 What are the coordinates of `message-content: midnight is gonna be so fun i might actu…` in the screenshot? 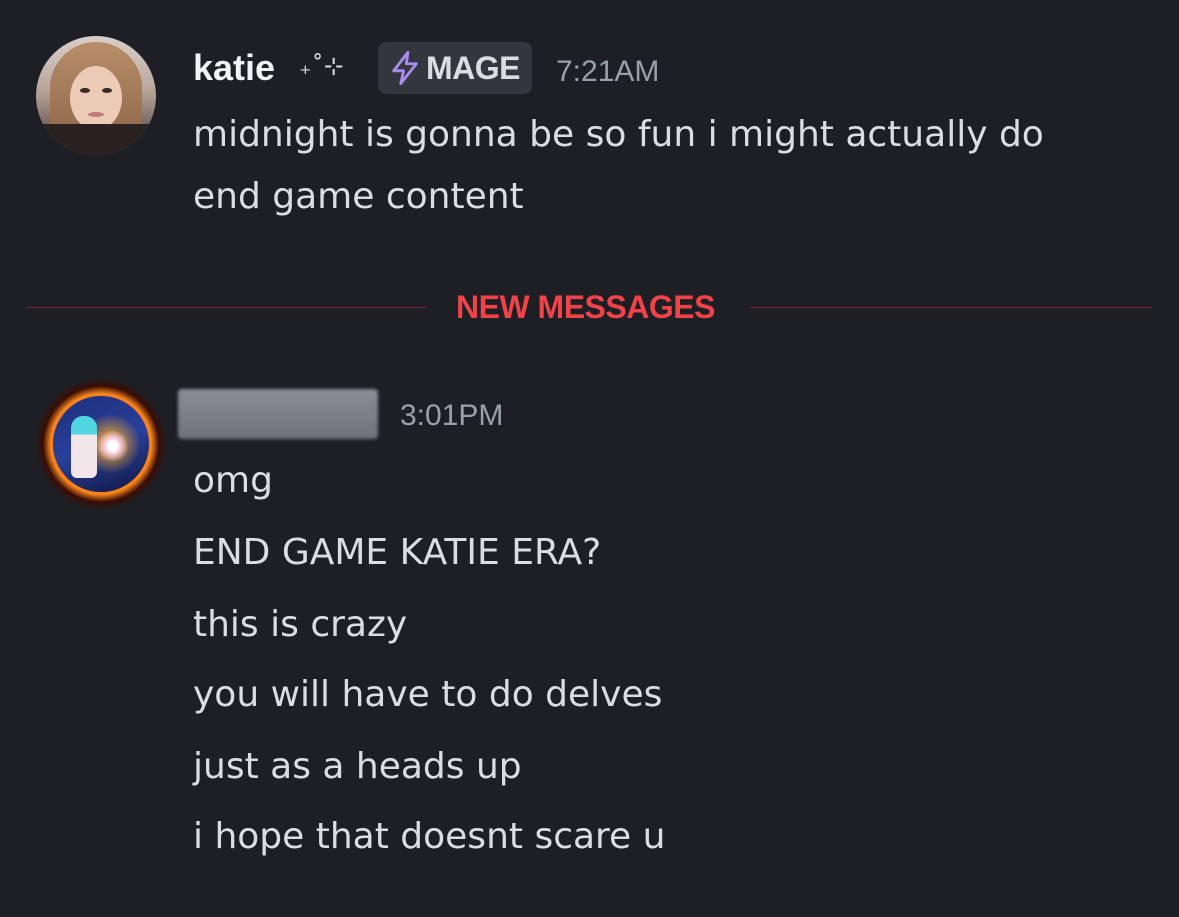 It's located at (618, 166).